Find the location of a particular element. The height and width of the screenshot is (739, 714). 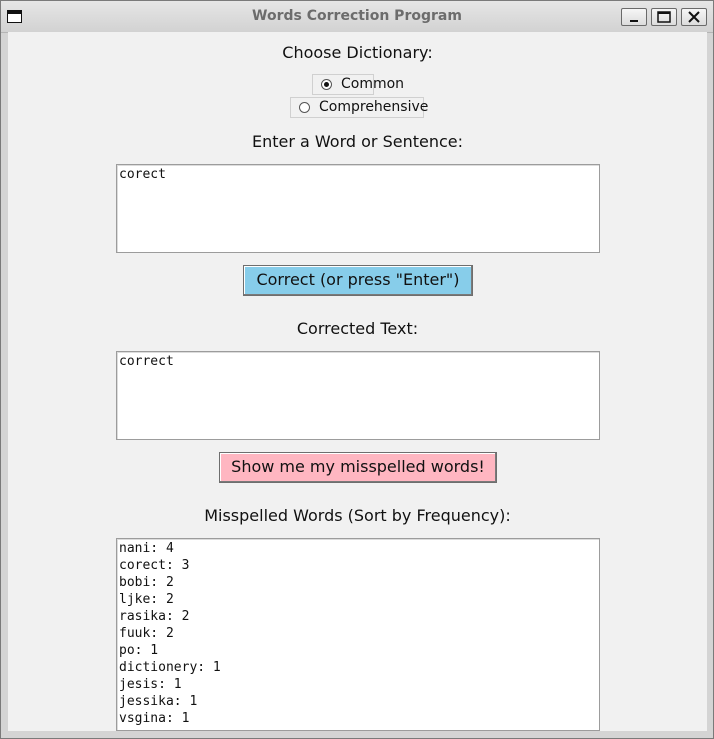

misspelled-word-row: nani: 4 is located at coordinates (146, 548).